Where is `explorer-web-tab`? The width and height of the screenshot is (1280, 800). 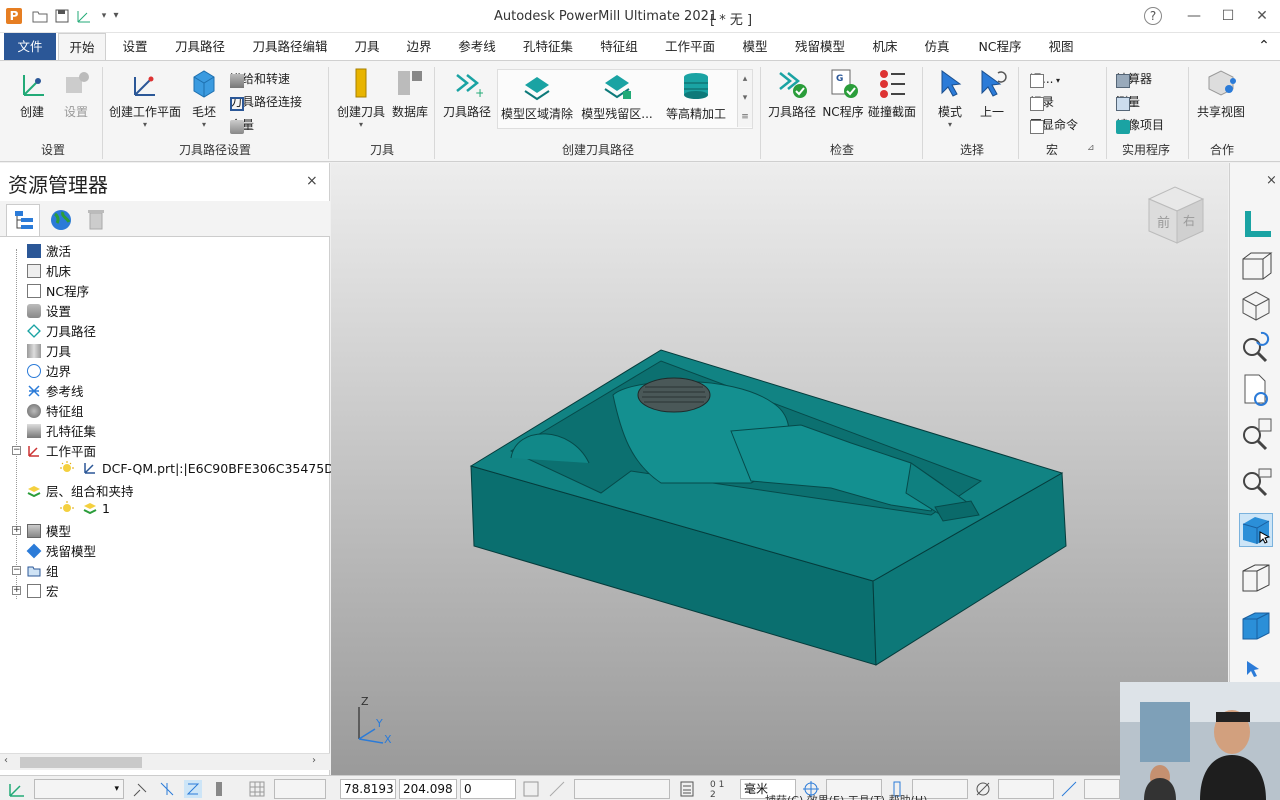 explorer-web-tab is located at coordinates (61, 220).